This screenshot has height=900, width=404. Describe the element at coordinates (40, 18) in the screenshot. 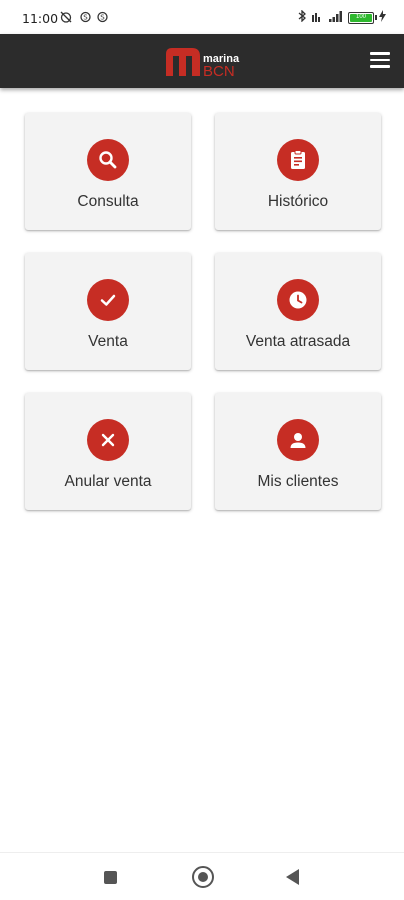

I see `status-time: 11:00` at that location.